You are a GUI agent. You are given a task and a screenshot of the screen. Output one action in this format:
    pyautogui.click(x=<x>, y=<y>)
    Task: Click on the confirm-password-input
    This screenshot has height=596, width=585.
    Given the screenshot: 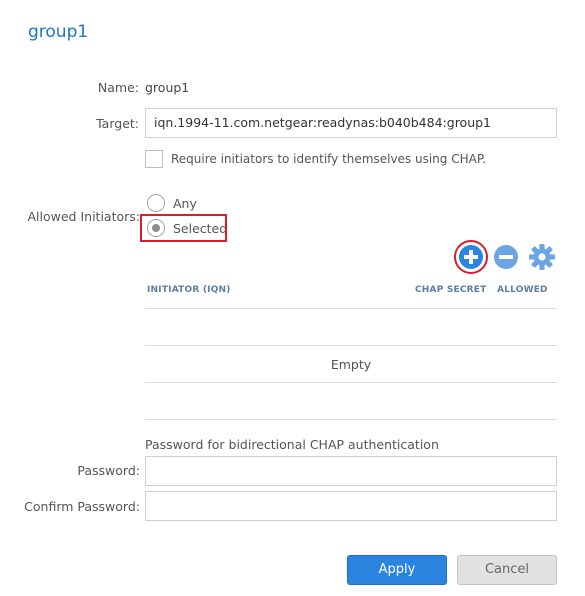 What is the action you would take?
    pyautogui.click(x=351, y=506)
    